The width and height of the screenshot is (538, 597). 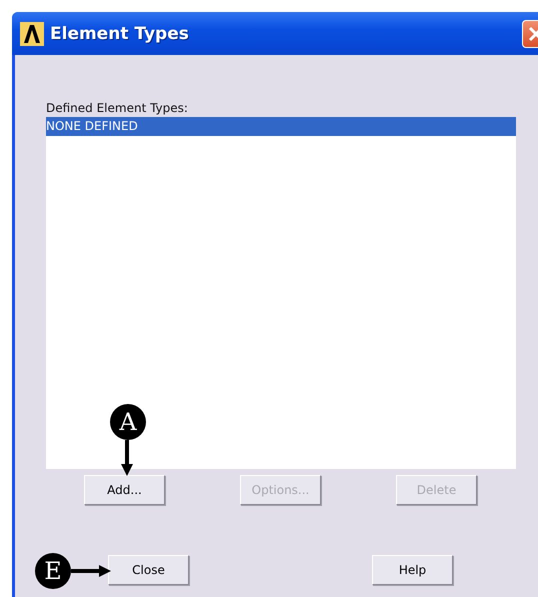 I want to click on dialog-button: Close, so click(x=148, y=570).